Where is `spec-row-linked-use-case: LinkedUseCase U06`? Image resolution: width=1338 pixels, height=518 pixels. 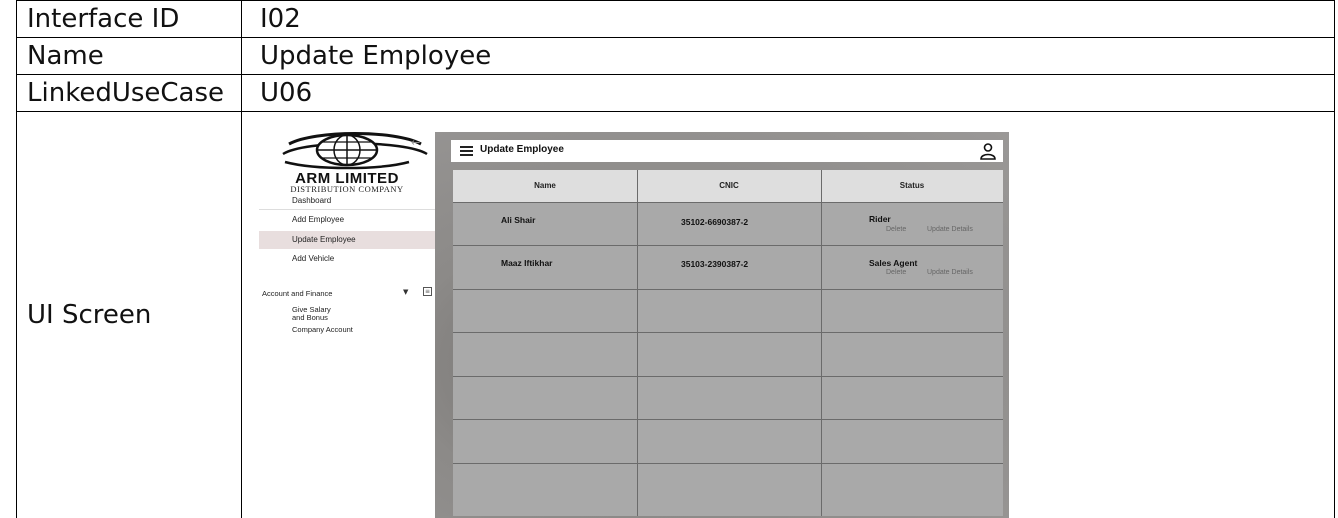 spec-row-linked-use-case: LinkedUseCase U06 is located at coordinates (675, 93).